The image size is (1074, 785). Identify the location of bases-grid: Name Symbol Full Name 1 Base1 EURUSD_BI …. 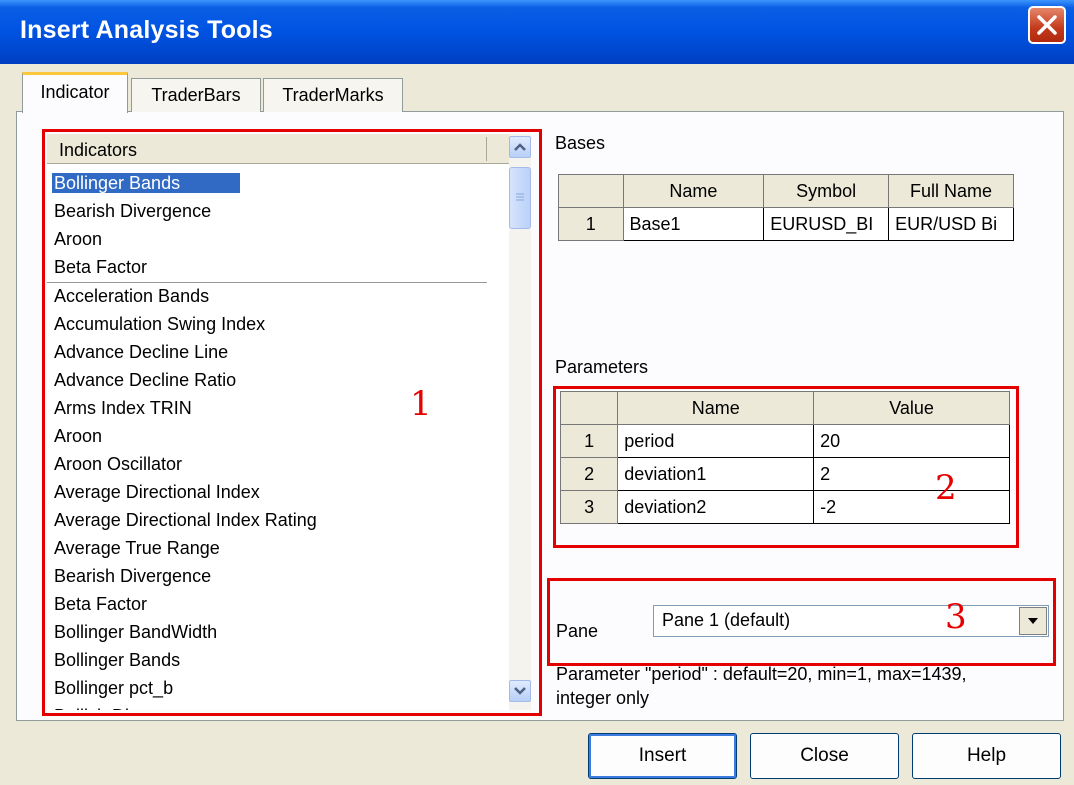
(786, 207).